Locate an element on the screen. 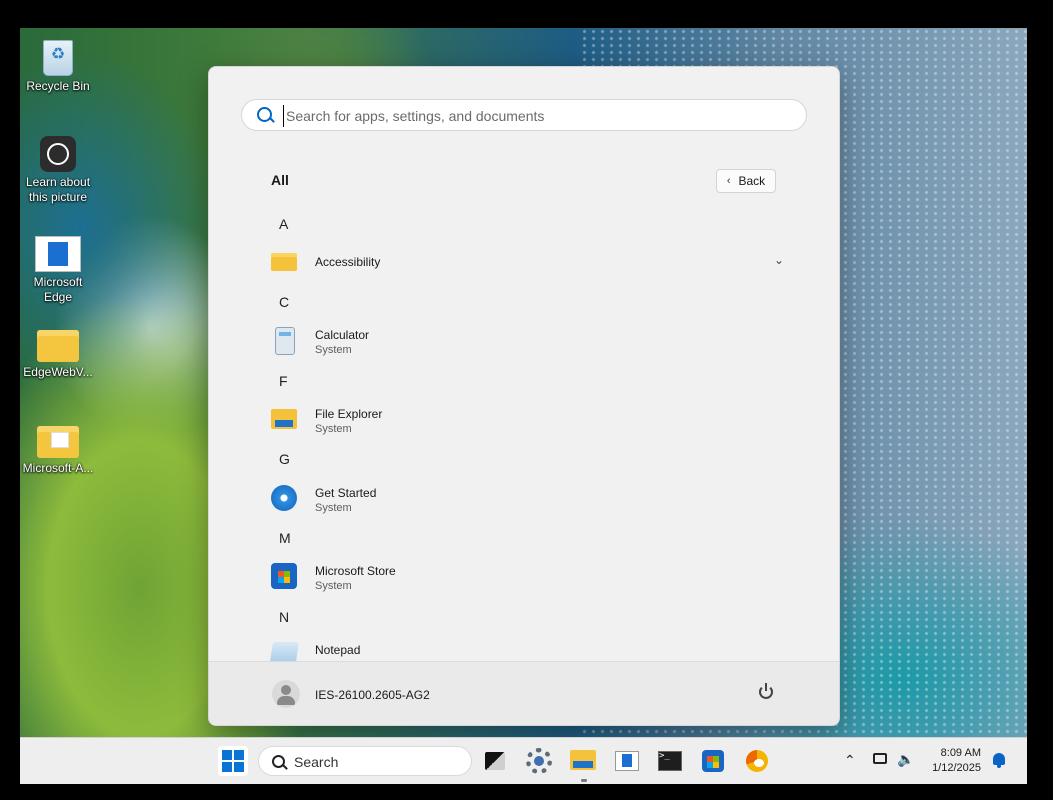 The height and width of the screenshot is (800, 1053). app-name: Notepad is located at coordinates (338, 650).